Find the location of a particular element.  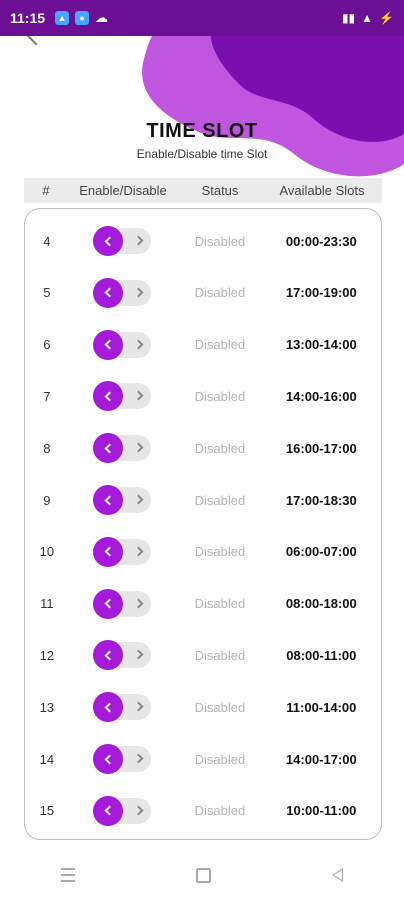

row-number: 13 is located at coordinates (47, 707).